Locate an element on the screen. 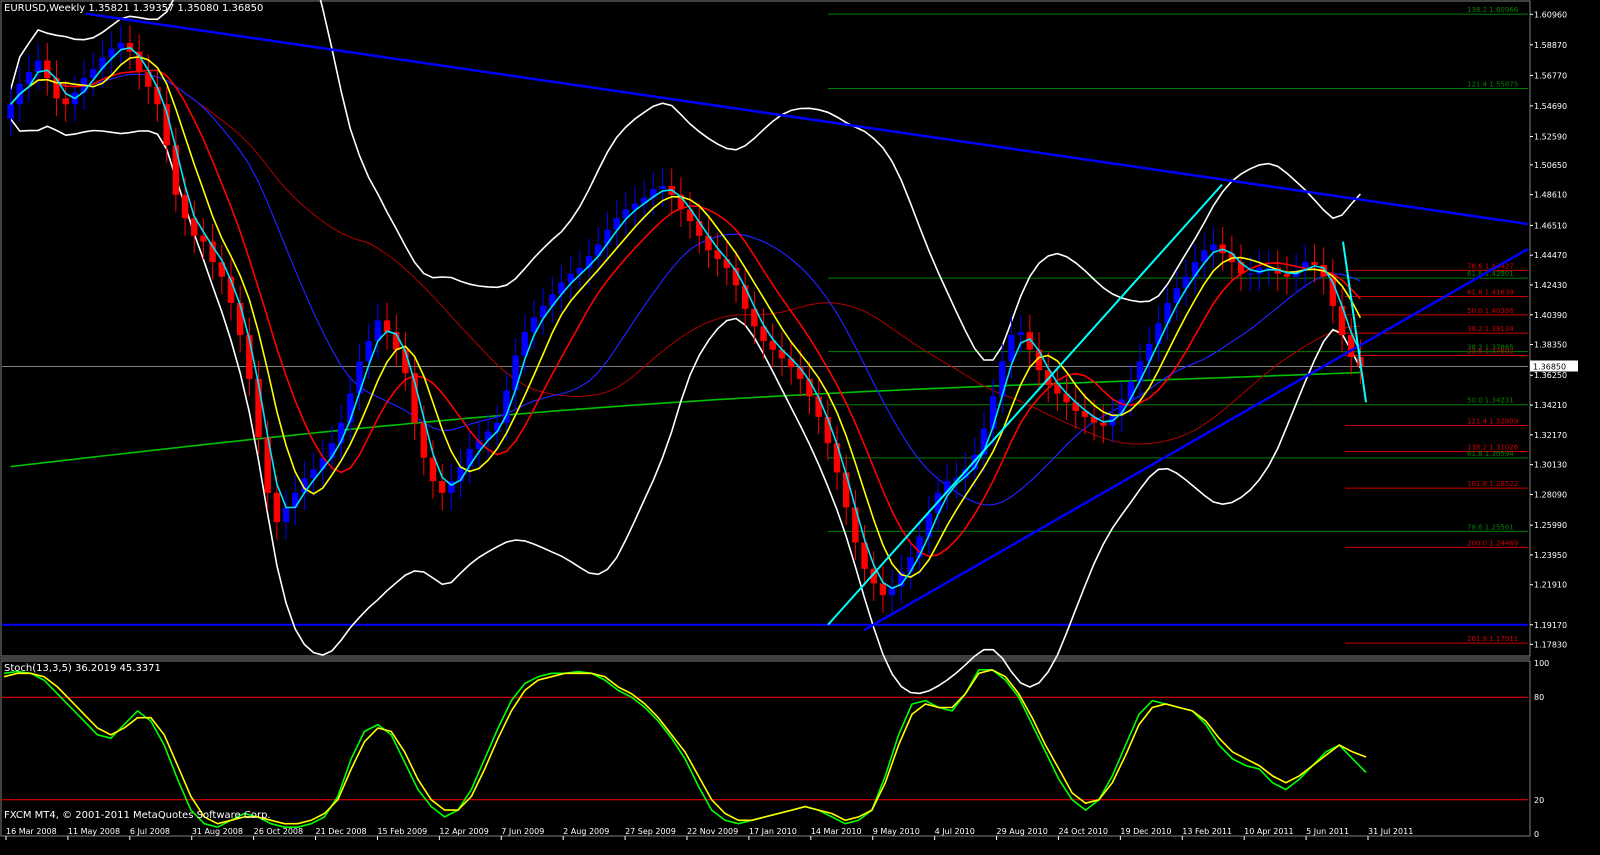 The height and width of the screenshot is (855, 1600). fib-level-label: 121.4 1.32809 is located at coordinates (1492, 422).